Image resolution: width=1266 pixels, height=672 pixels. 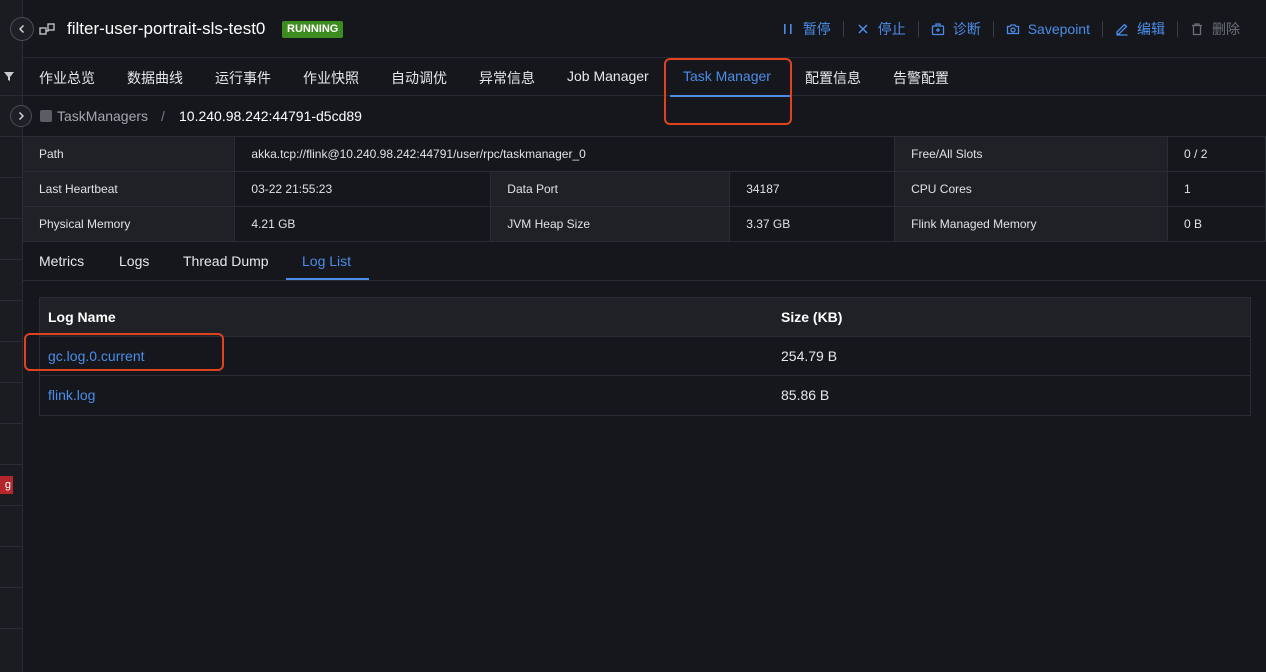 I want to click on expand-button, so click(x=21, y=116).